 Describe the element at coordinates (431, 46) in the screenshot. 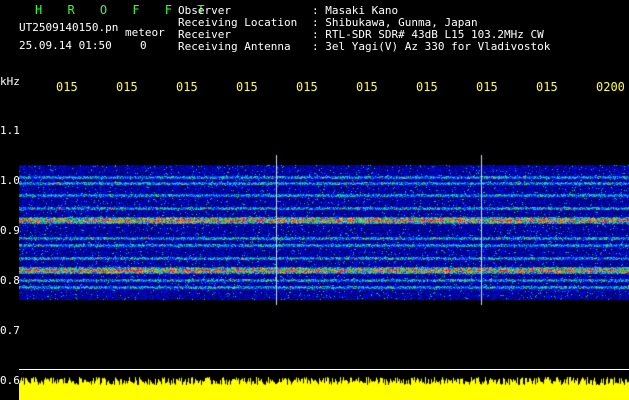

I see `info-value-antenna: : 3el Yagi(V) Az 330 for Vladivostok` at that location.